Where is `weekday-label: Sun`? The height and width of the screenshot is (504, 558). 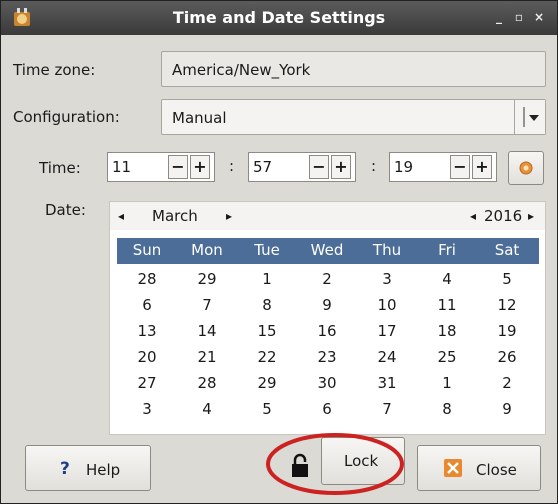 weekday-label: Sun is located at coordinates (147, 250).